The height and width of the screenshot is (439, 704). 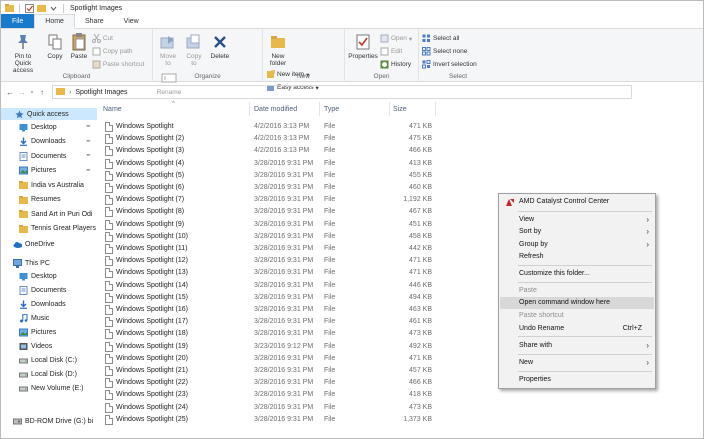 I want to click on back-arrow-icon: ←, so click(x=10, y=92).